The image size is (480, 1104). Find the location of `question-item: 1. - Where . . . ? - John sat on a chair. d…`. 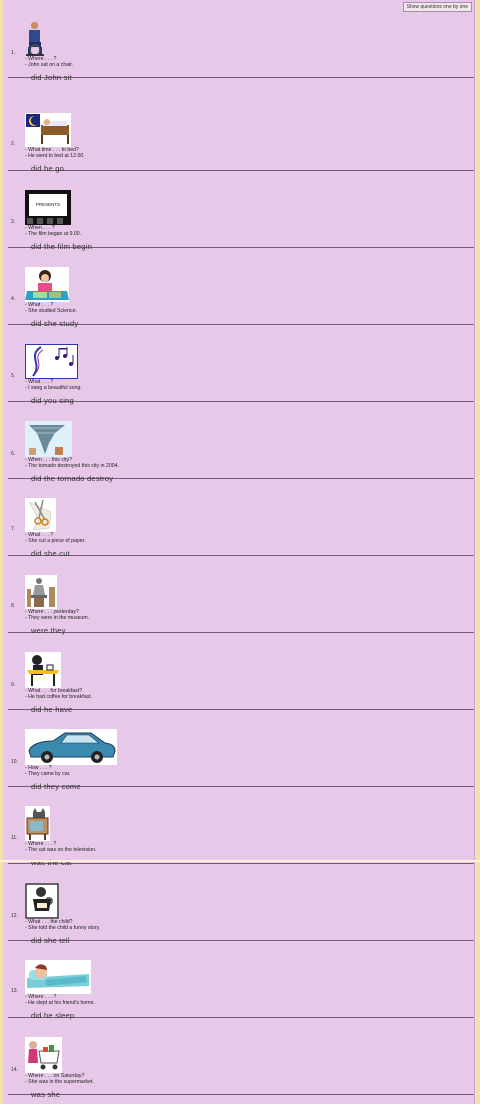

question-item: 1. - Where . . . ? - John sat on a chair. d… is located at coordinates (241, 41).